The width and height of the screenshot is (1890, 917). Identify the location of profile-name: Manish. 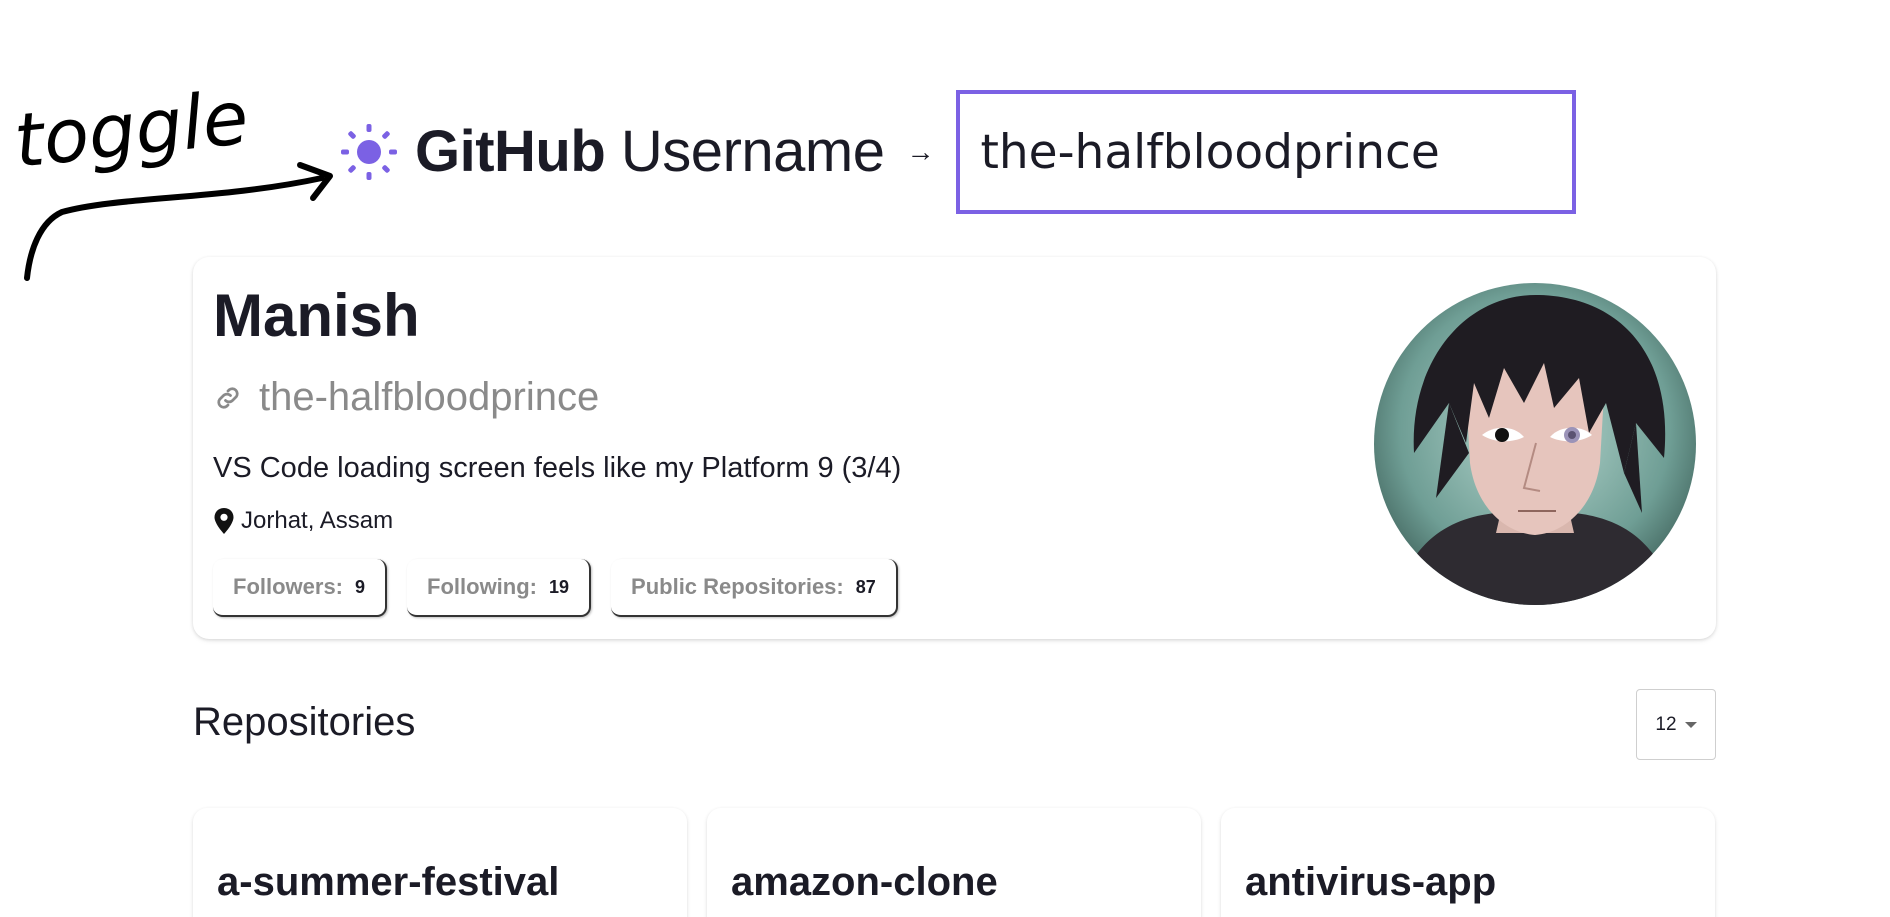
(316, 315).